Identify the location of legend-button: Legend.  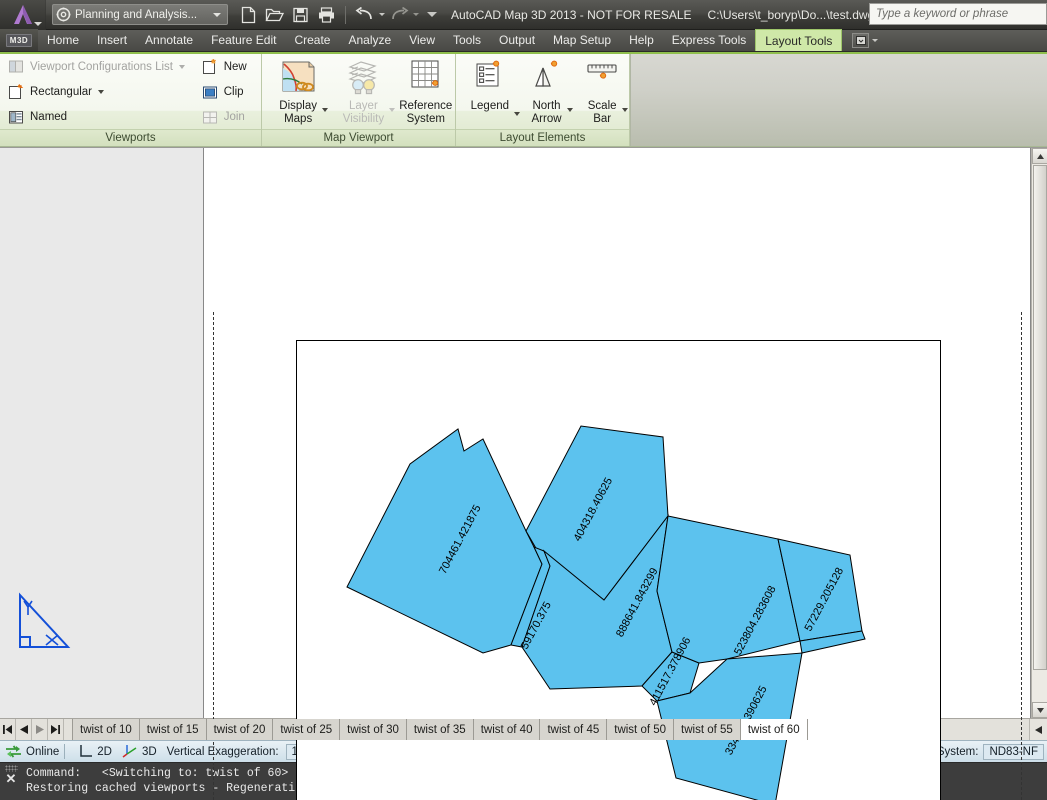
(491, 91).